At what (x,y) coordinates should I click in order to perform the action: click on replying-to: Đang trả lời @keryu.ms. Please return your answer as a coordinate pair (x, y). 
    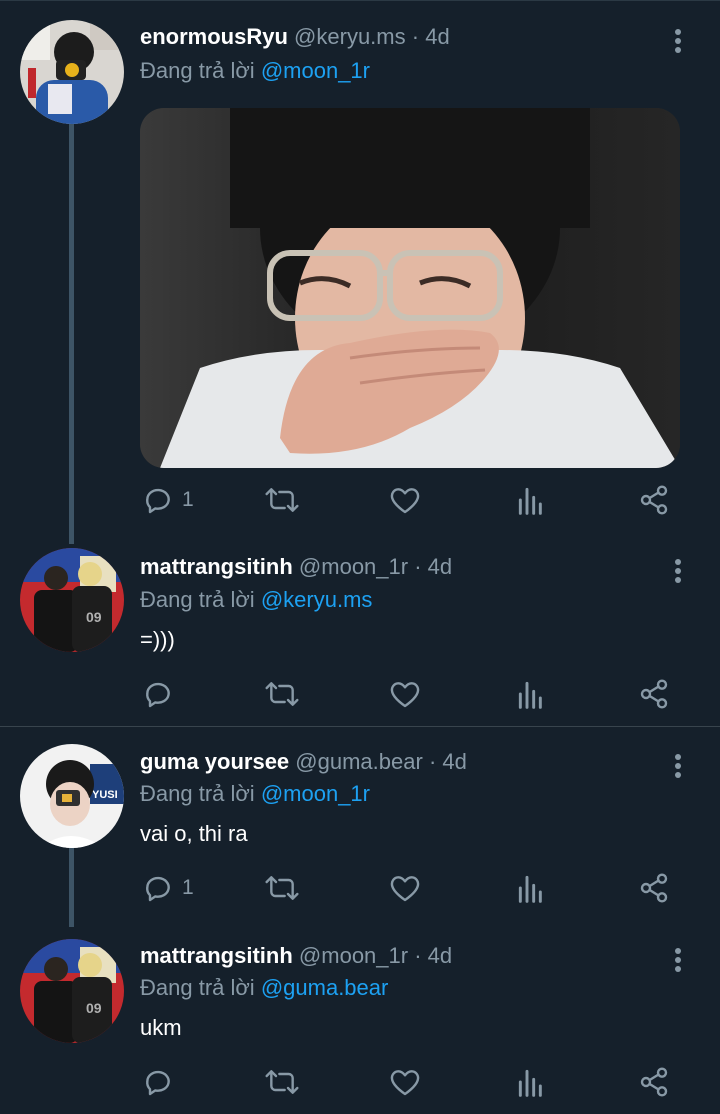
    Looking at the image, I should click on (256, 600).